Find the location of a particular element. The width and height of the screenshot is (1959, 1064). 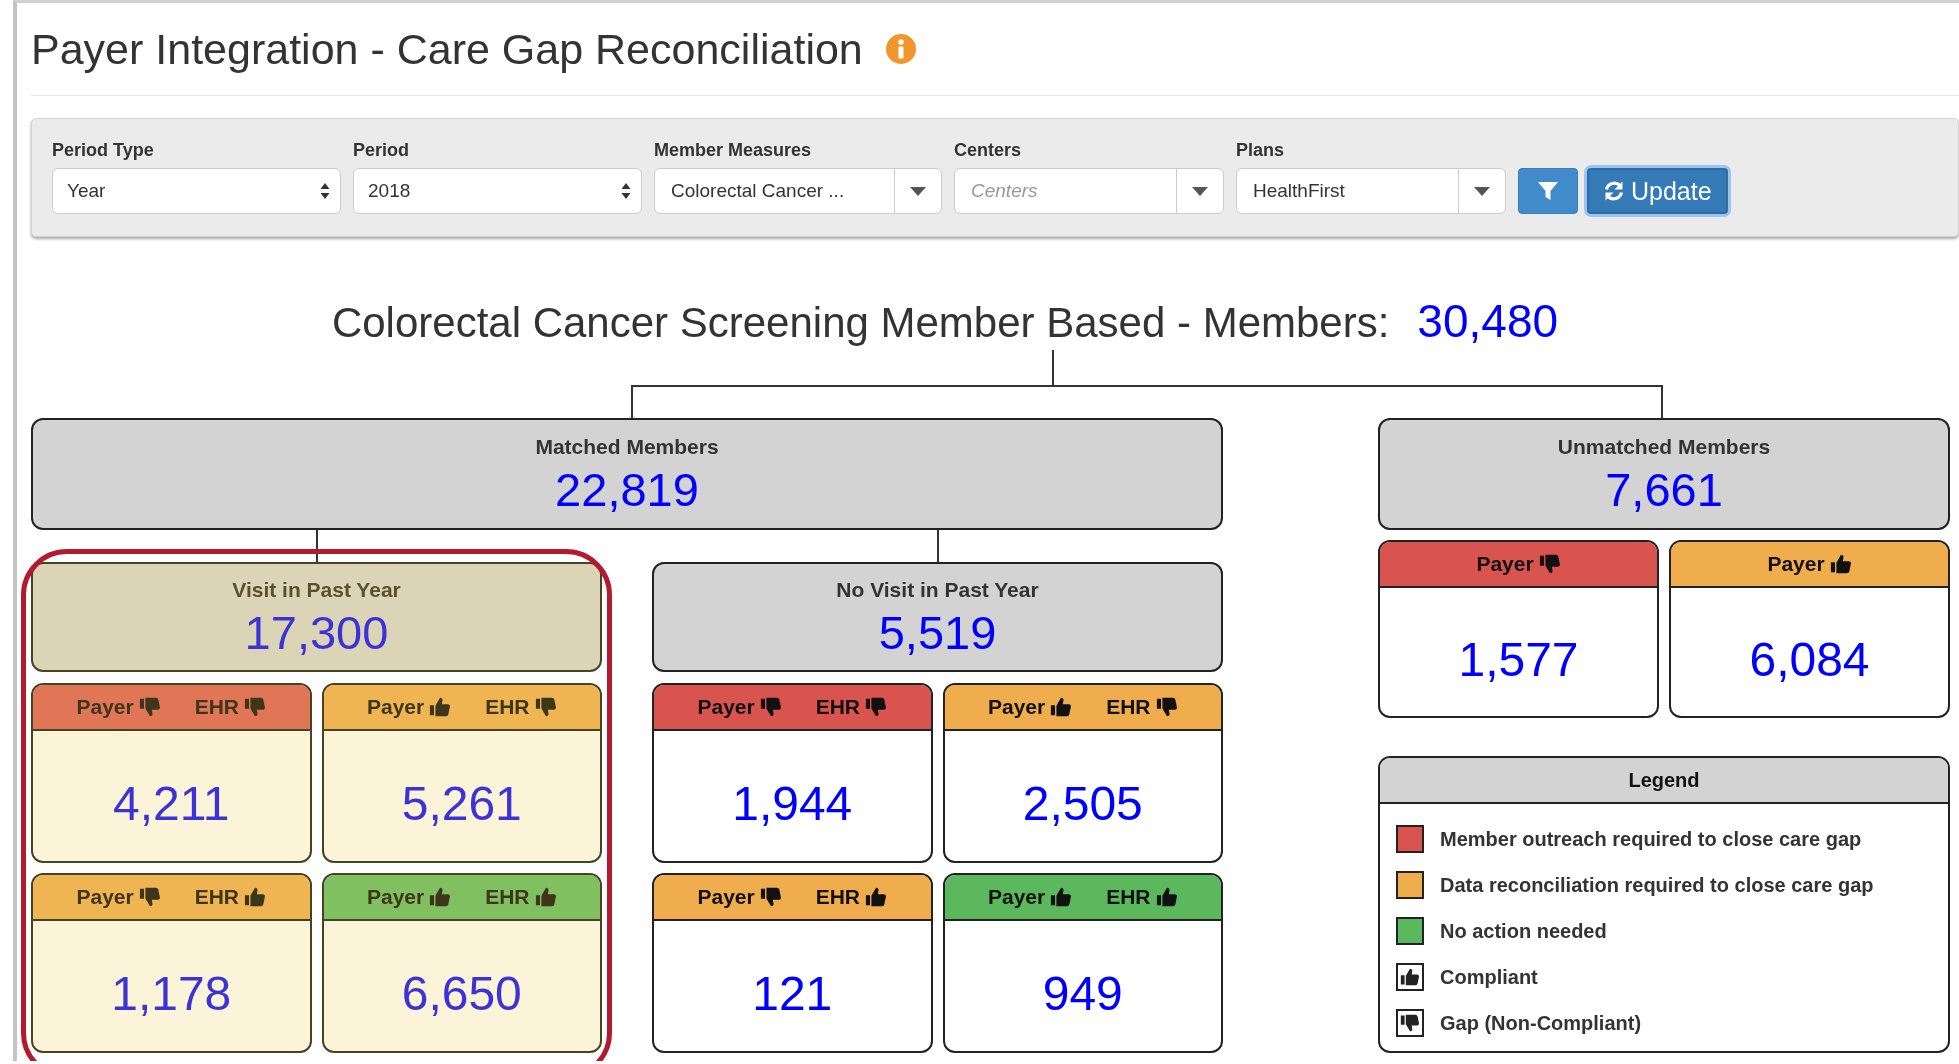

page-title: Payer Integration - Care Gap Reconciliation is located at coordinates (447, 49).